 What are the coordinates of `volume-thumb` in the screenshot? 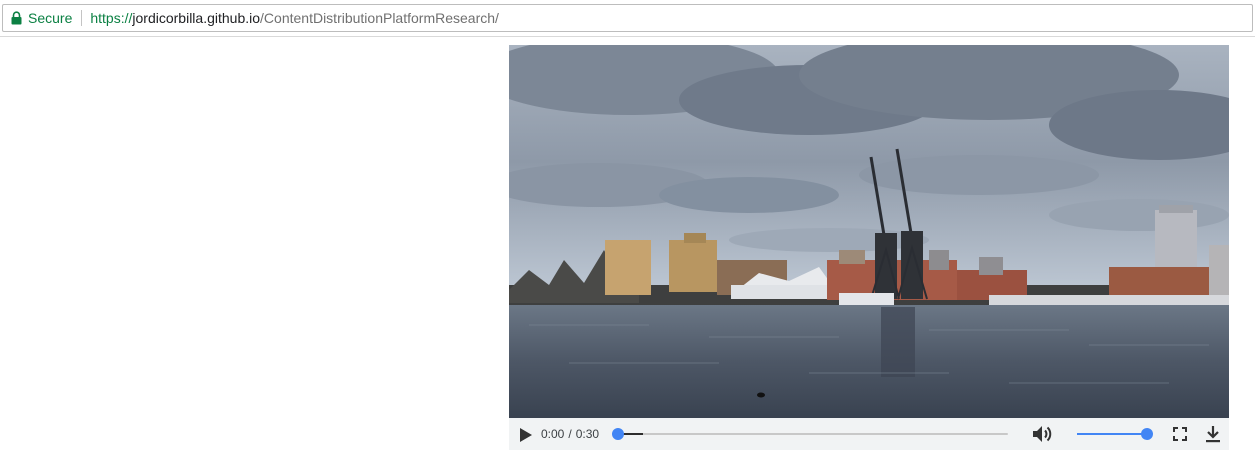 It's located at (1147, 434).